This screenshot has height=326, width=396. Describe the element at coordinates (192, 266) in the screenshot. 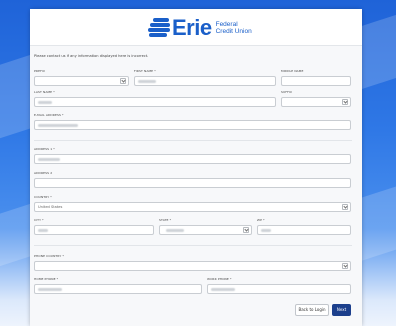

I see `phone-country-select` at that location.